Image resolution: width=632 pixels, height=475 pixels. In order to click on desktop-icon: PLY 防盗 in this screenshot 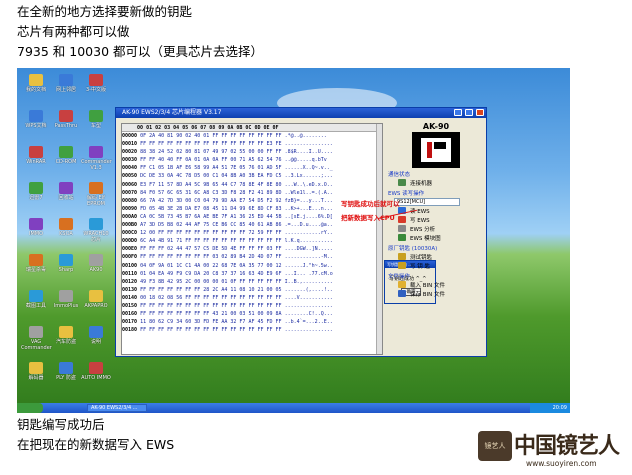, I will do `click(66, 371)`.